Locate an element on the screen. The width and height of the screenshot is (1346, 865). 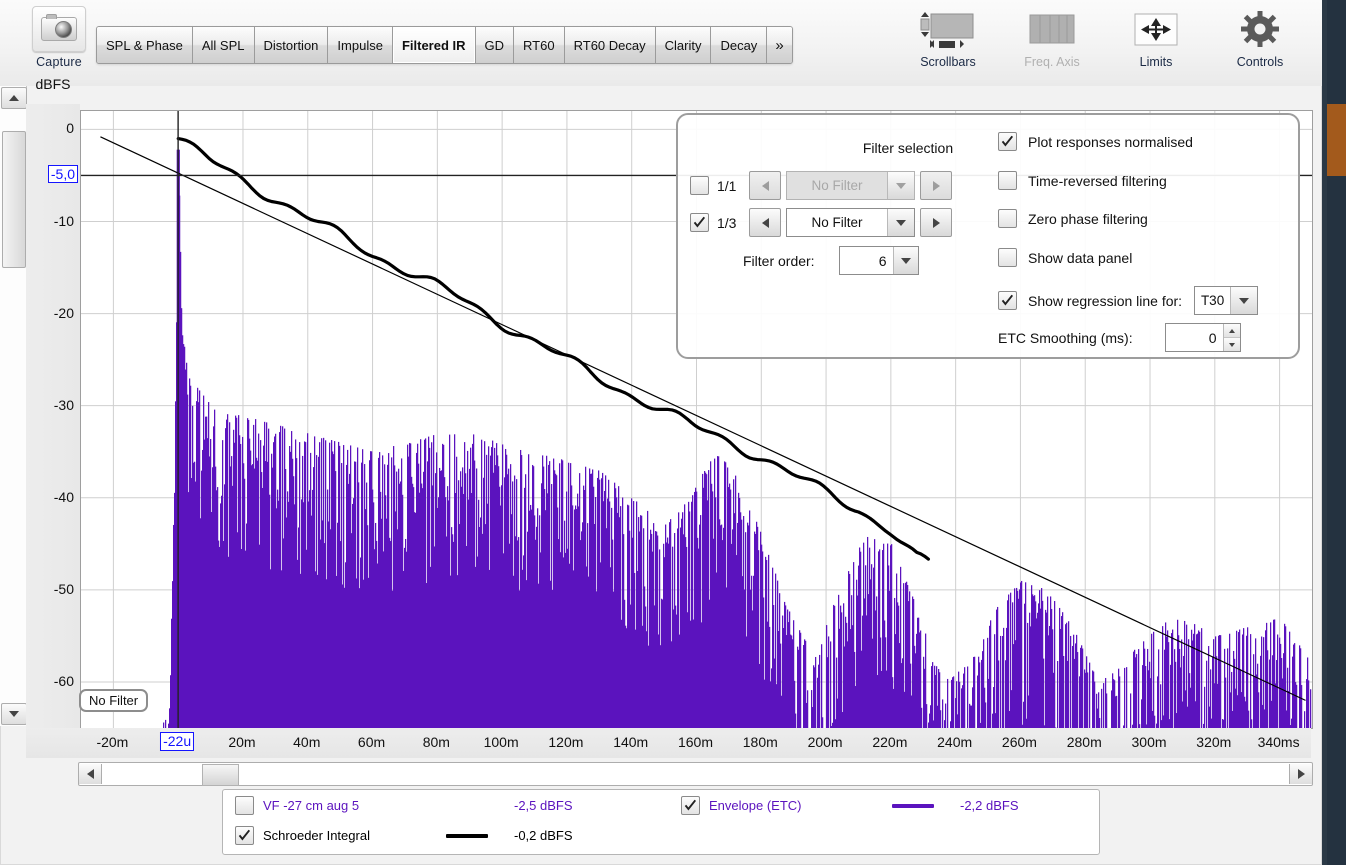
show-regression-label: Show regression line for: is located at coordinates (1105, 300).